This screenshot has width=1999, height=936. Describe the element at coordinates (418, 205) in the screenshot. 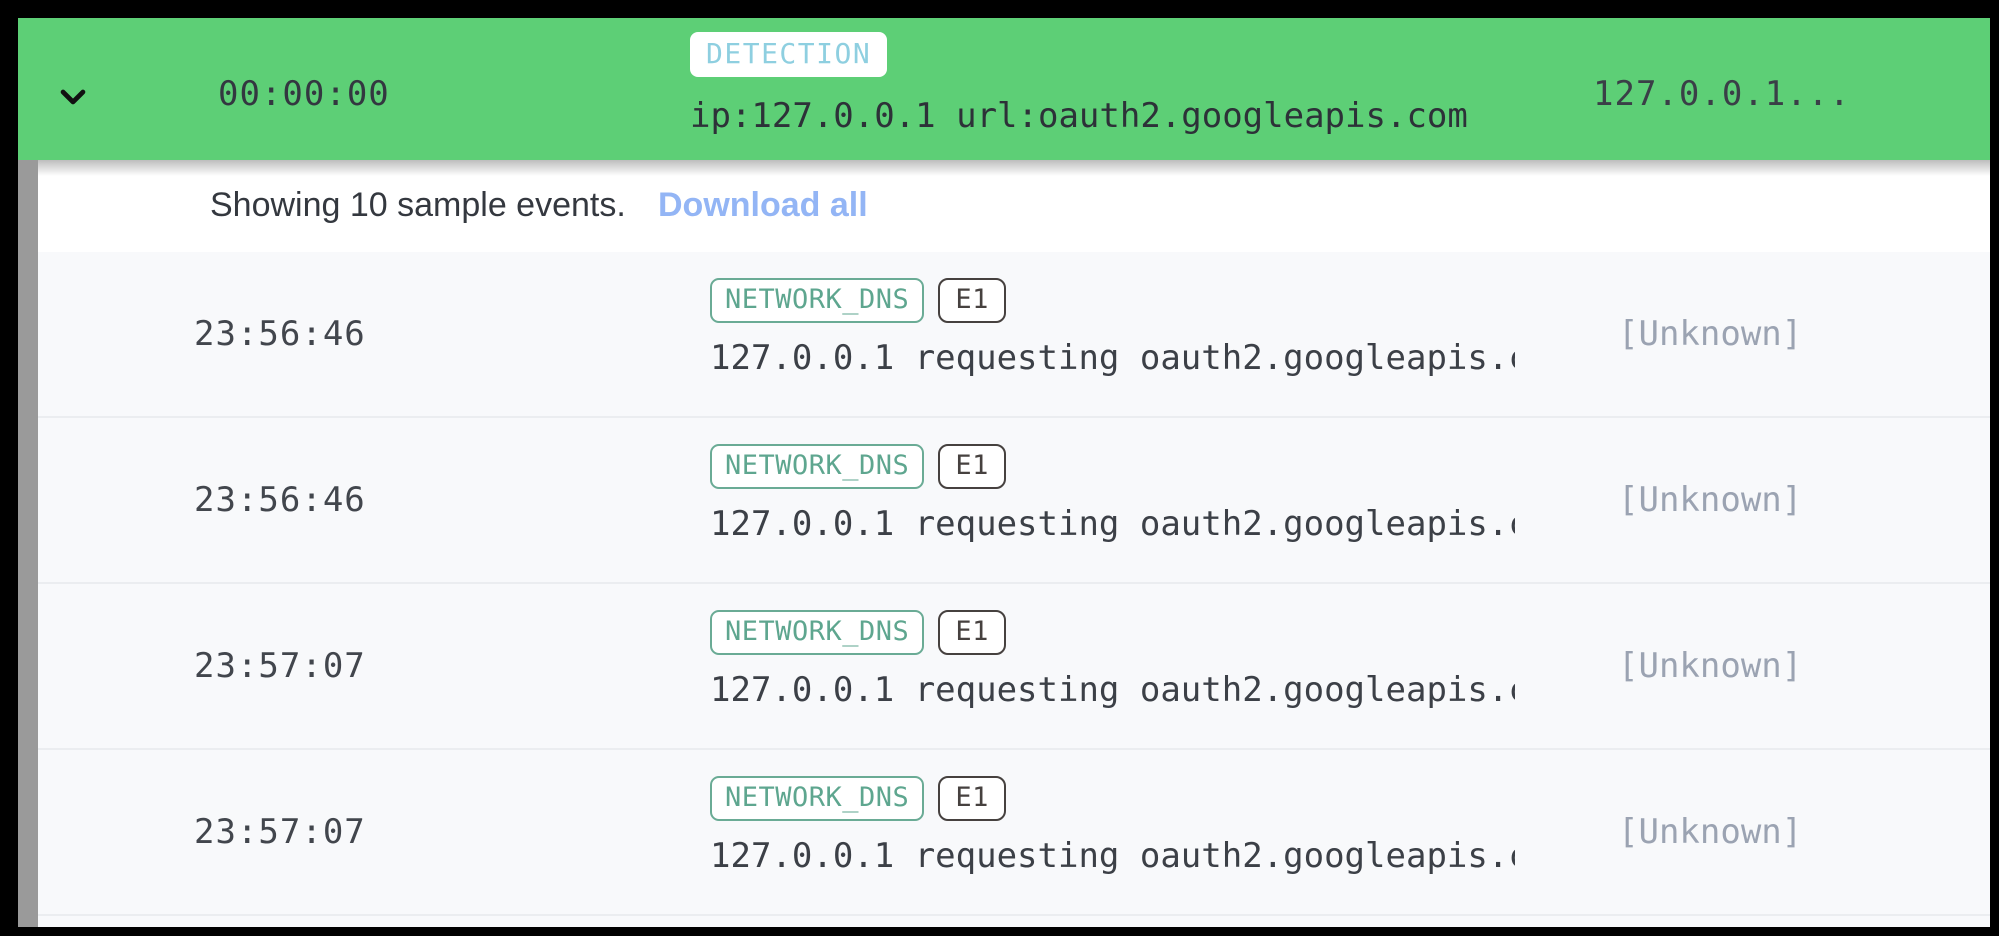

I see `sample-events-summary: Showing 10 sample events.` at that location.